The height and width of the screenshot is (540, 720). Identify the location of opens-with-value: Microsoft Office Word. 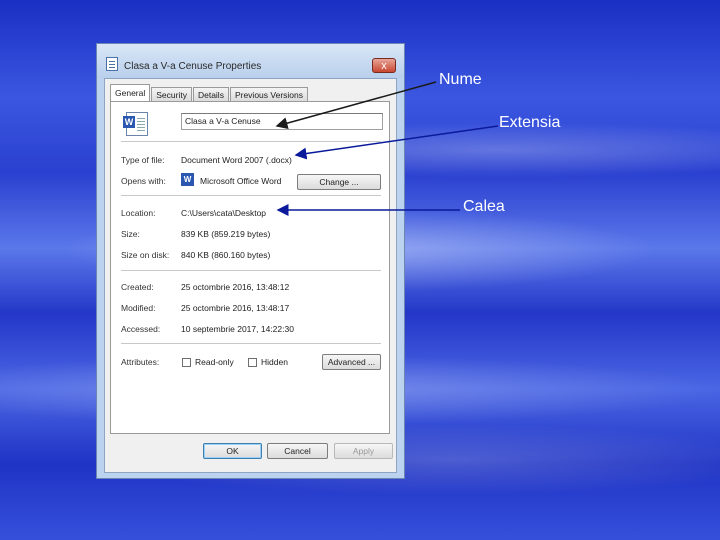
(241, 181).